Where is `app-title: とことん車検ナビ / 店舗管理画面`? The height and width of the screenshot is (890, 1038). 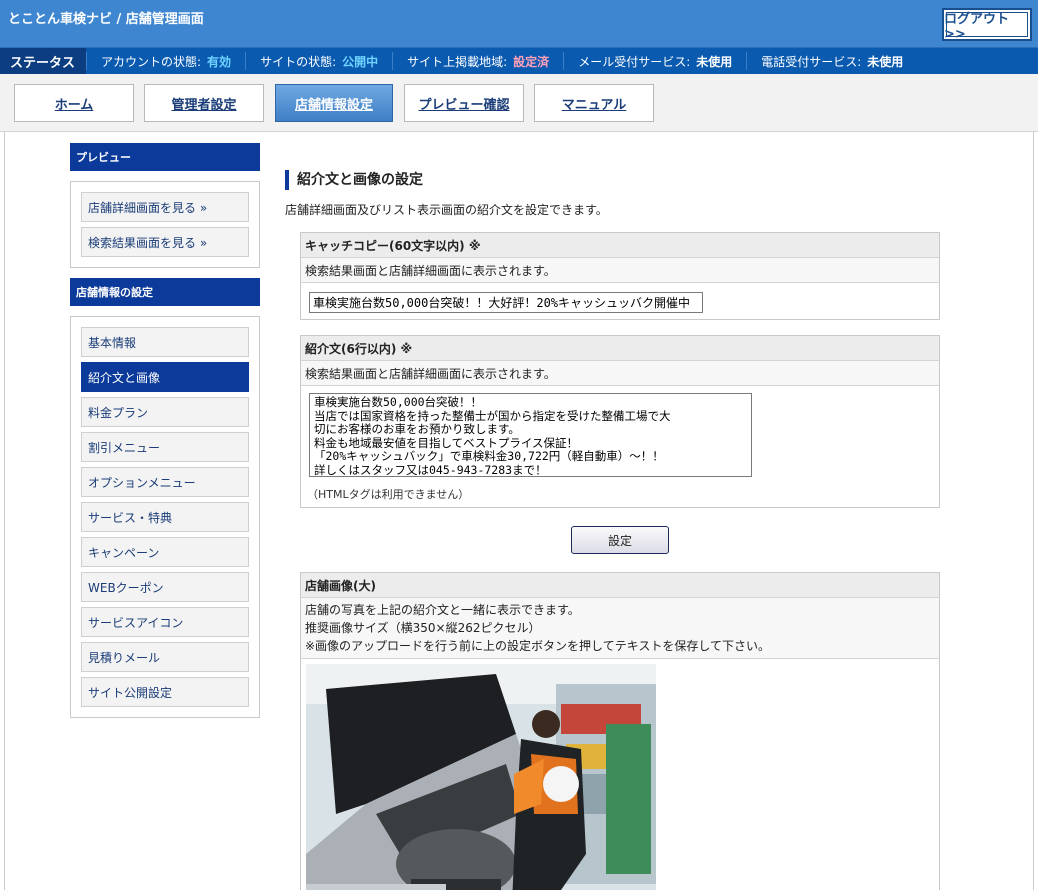 app-title: とことん車検ナビ / 店舗管理画面 is located at coordinates (106, 19).